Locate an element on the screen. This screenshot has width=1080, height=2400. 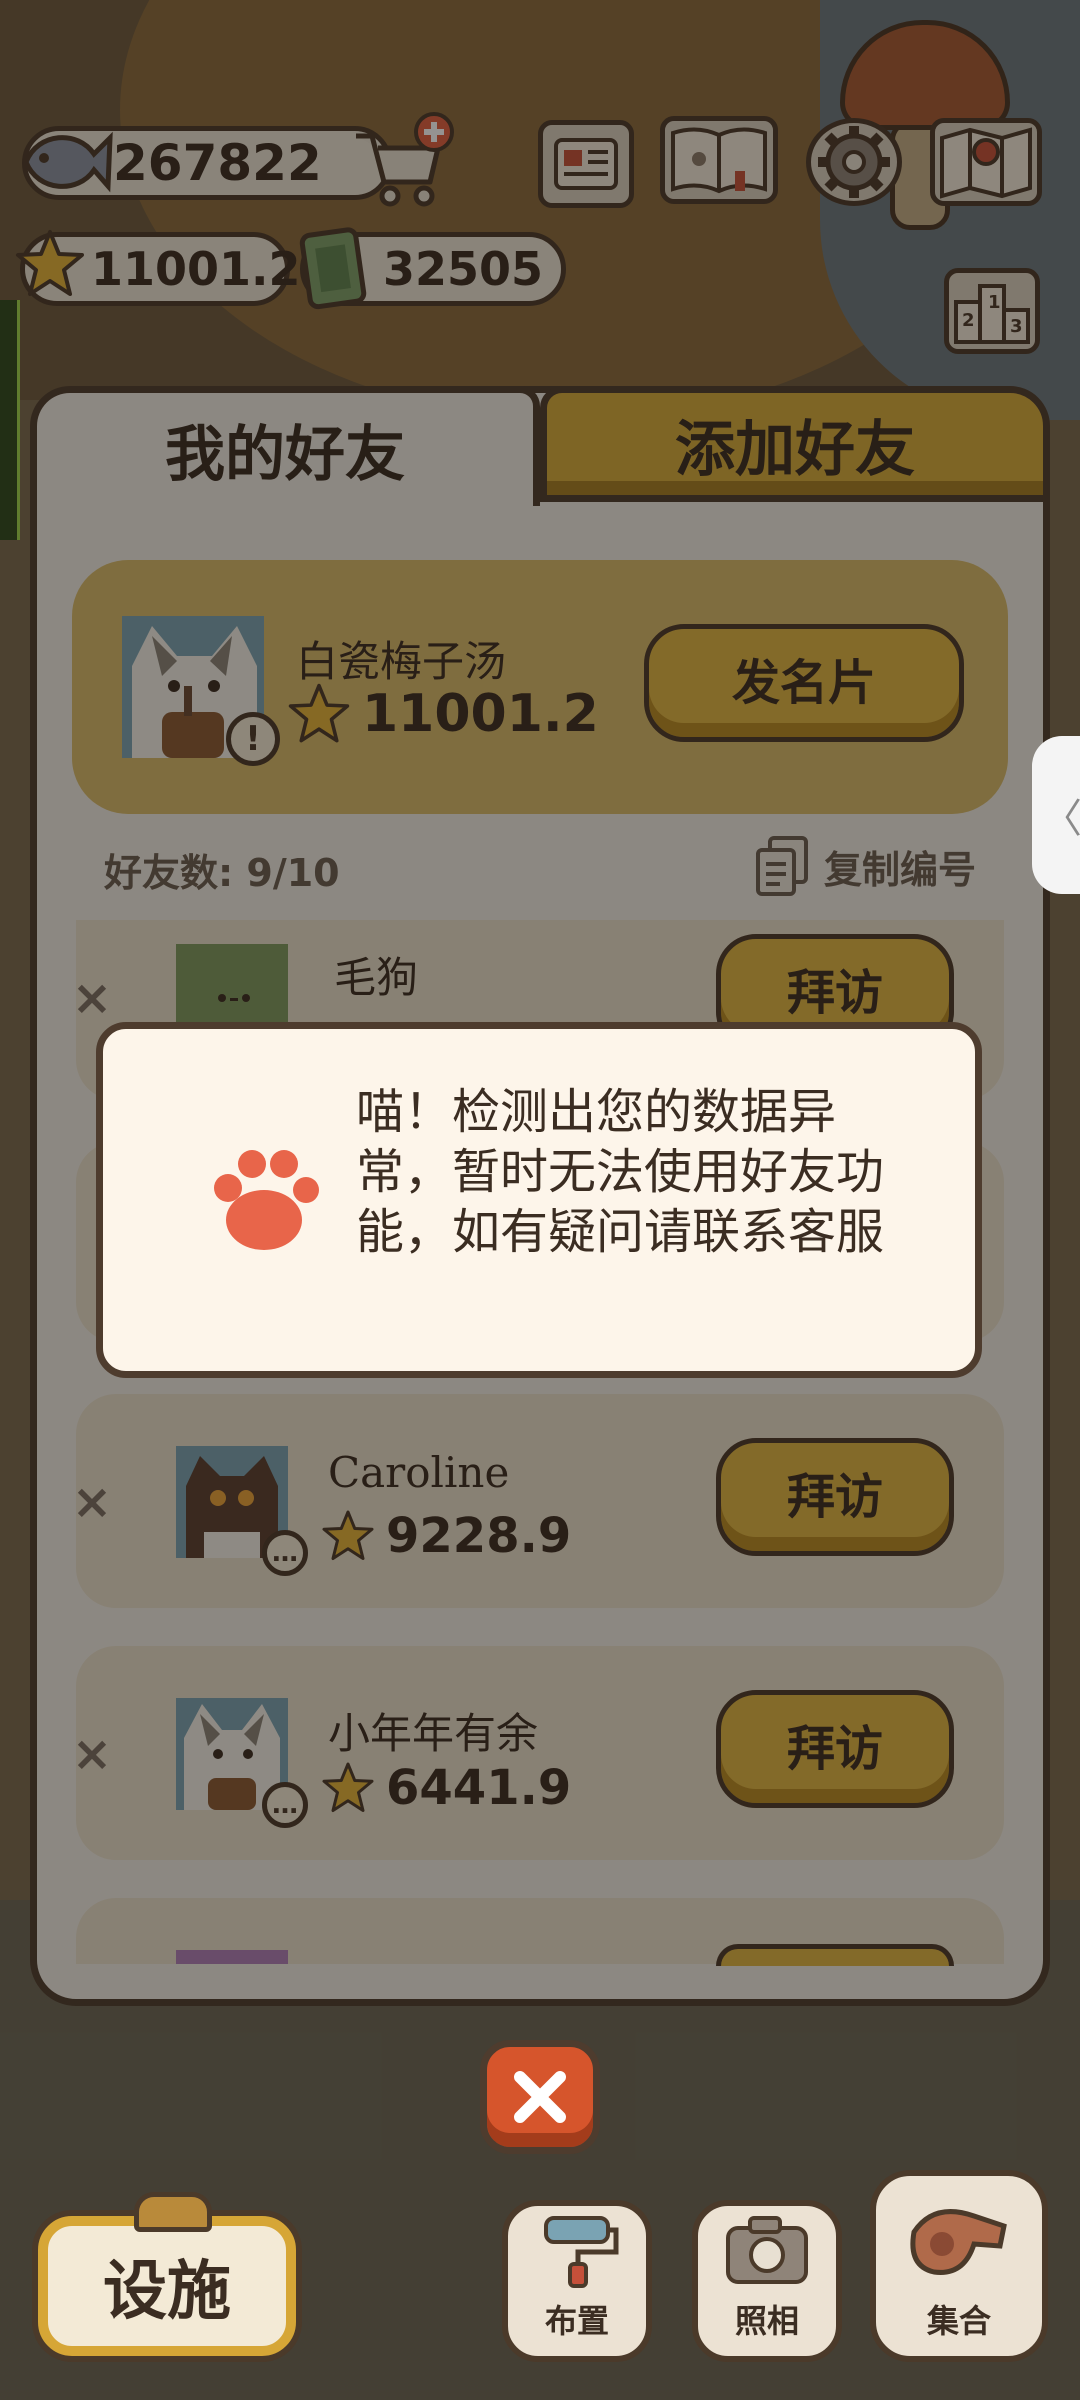
facility-button: 设施 is located at coordinates (167, 2286).